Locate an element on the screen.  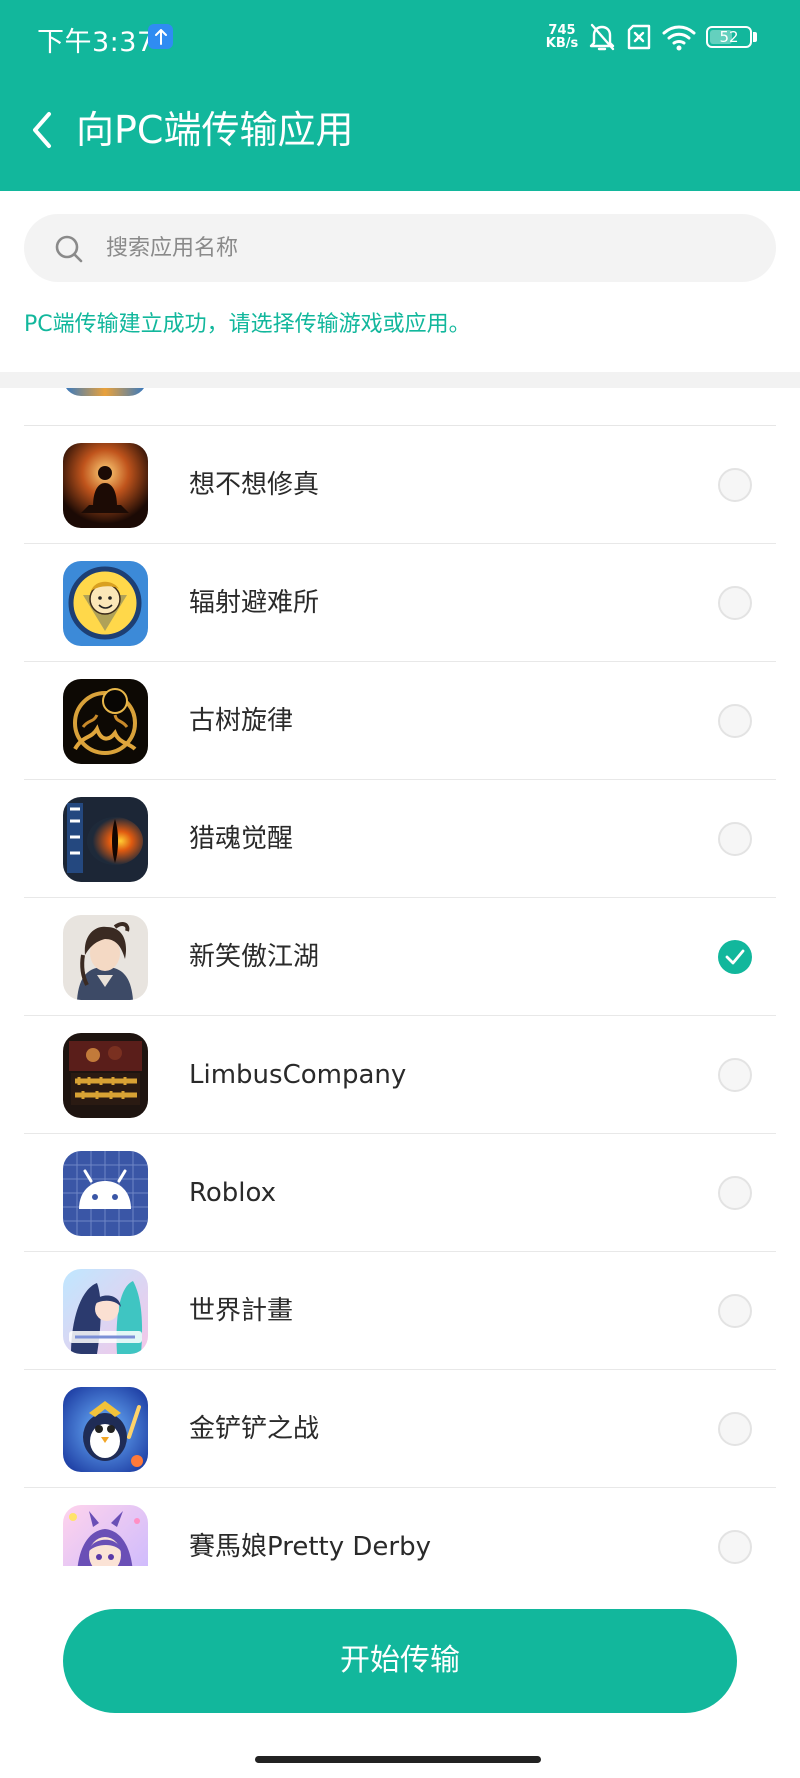
app-row: 猎魂觉醒 is located at coordinates (400, 839).